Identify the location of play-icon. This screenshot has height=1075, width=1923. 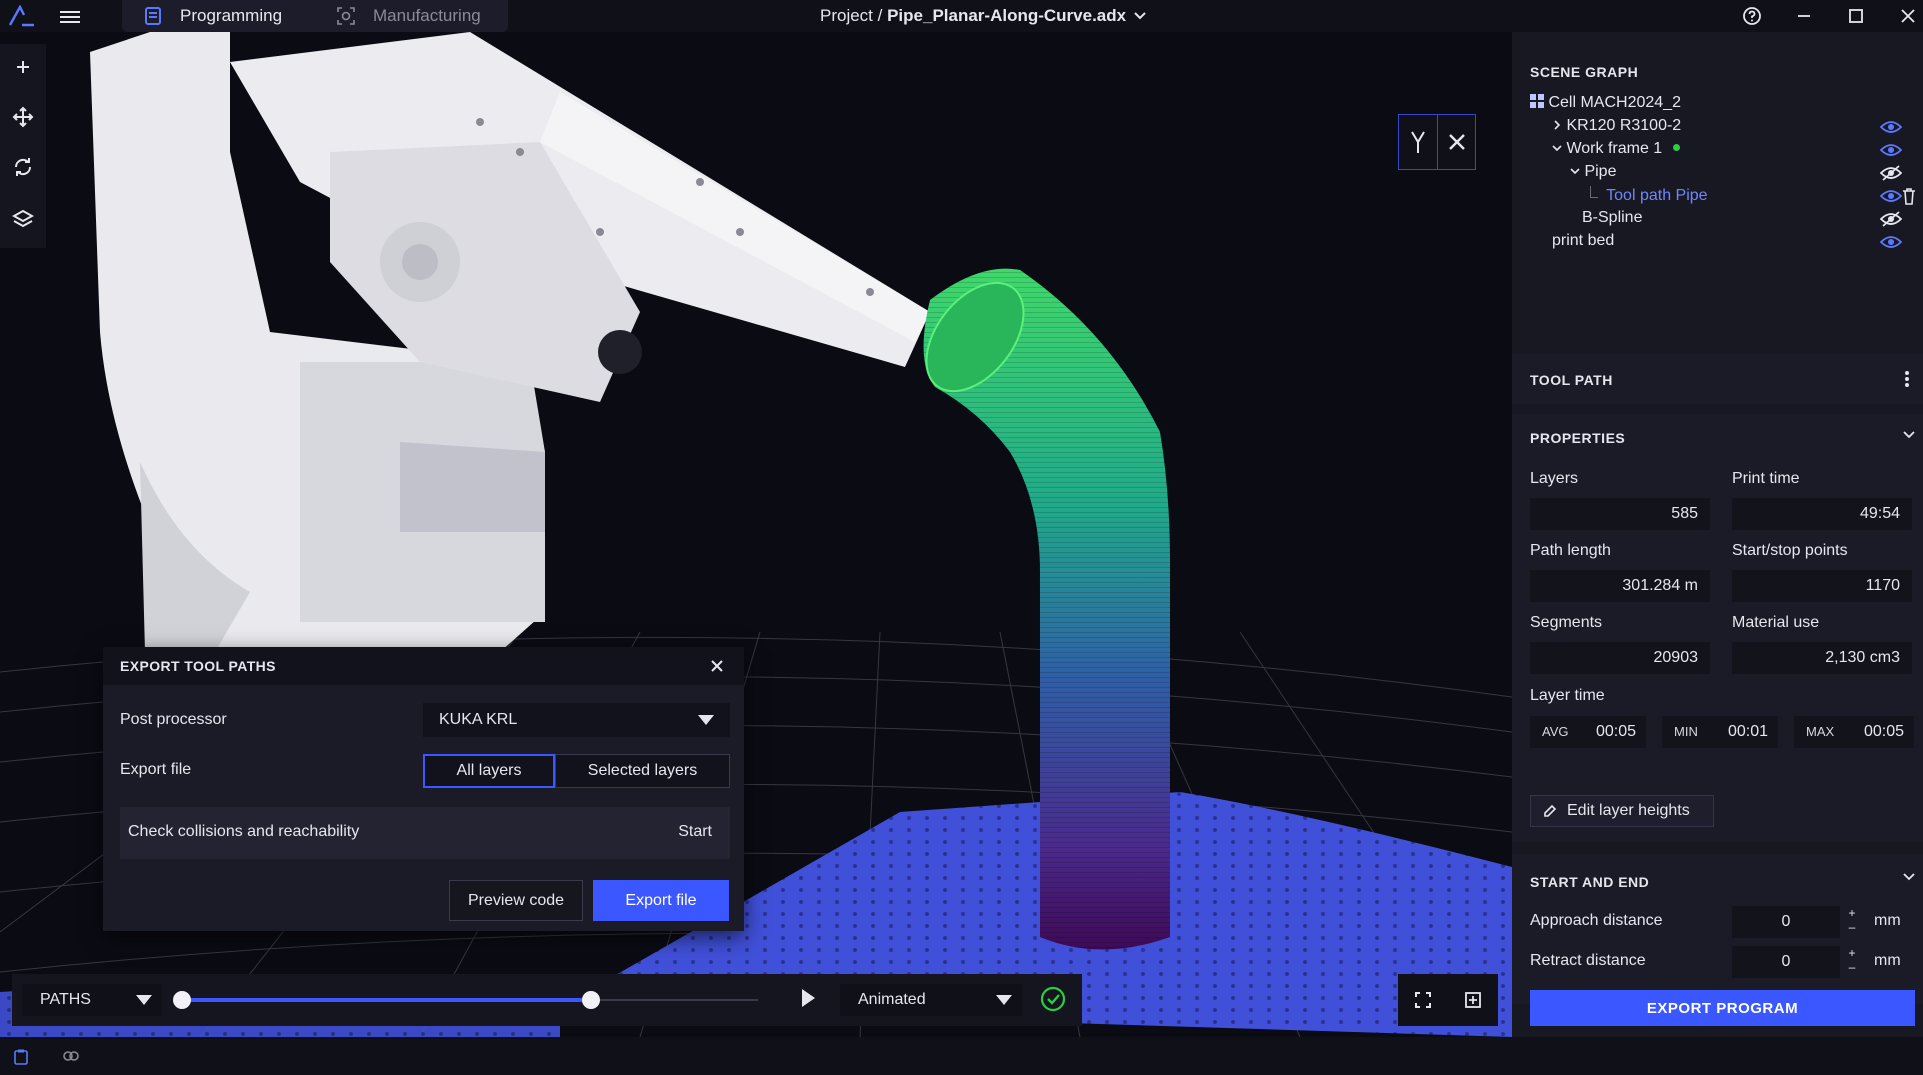
(808, 998).